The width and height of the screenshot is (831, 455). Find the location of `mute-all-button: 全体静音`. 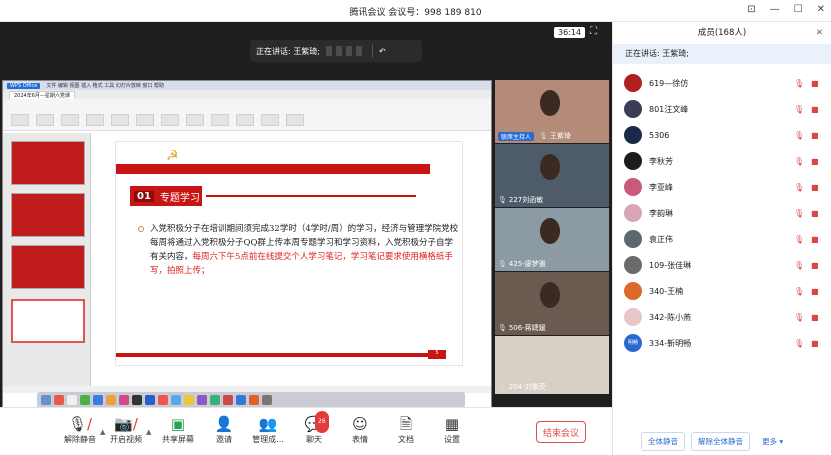

mute-all-button: 全体静音 is located at coordinates (663, 441).